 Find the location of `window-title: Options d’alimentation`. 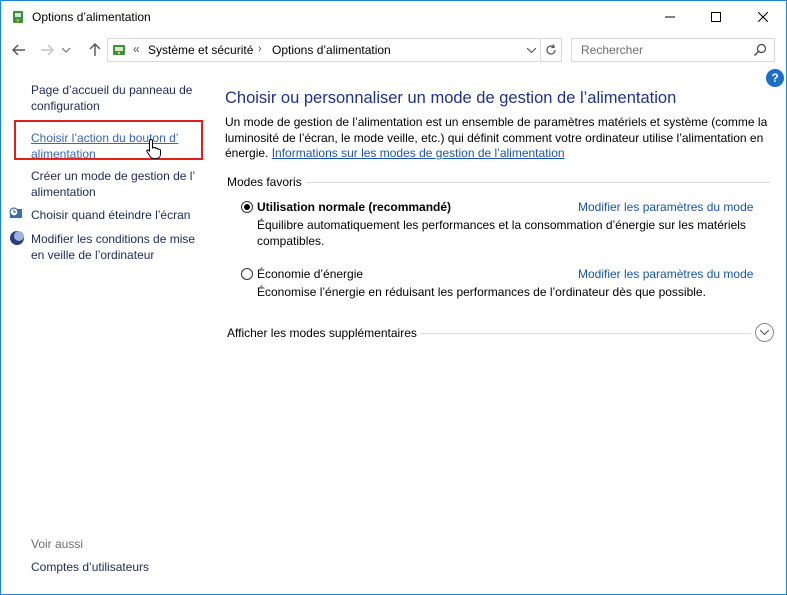

window-title: Options d’alimentation is located at coordinates (91, 17).